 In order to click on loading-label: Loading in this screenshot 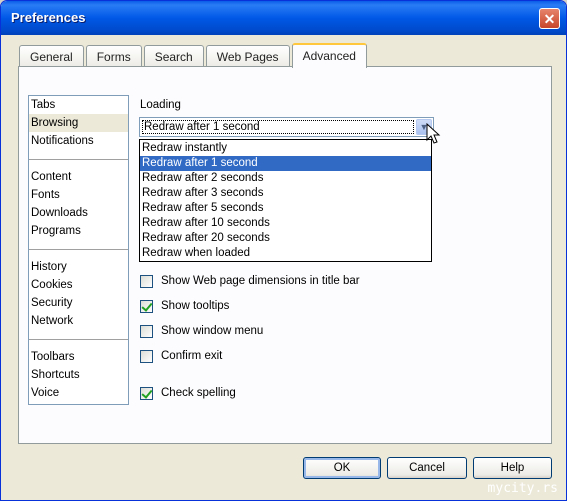, I will do `click(160, 105)`.